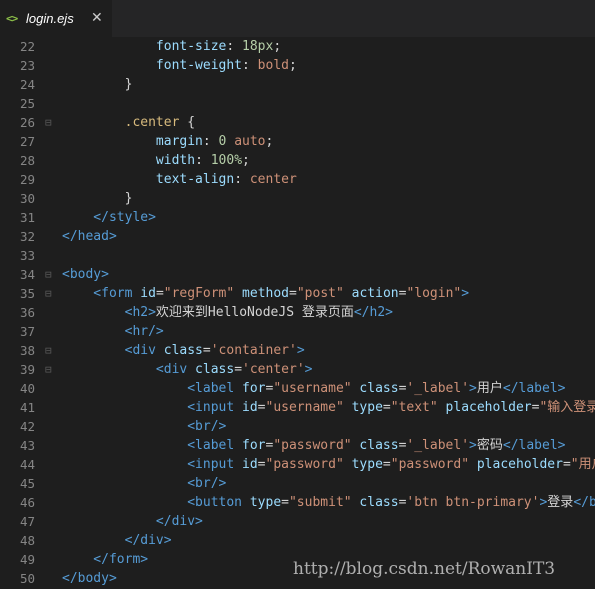 This screenshot has width=595, height=589. I want to click on line-number: 29, so click(27, 179).